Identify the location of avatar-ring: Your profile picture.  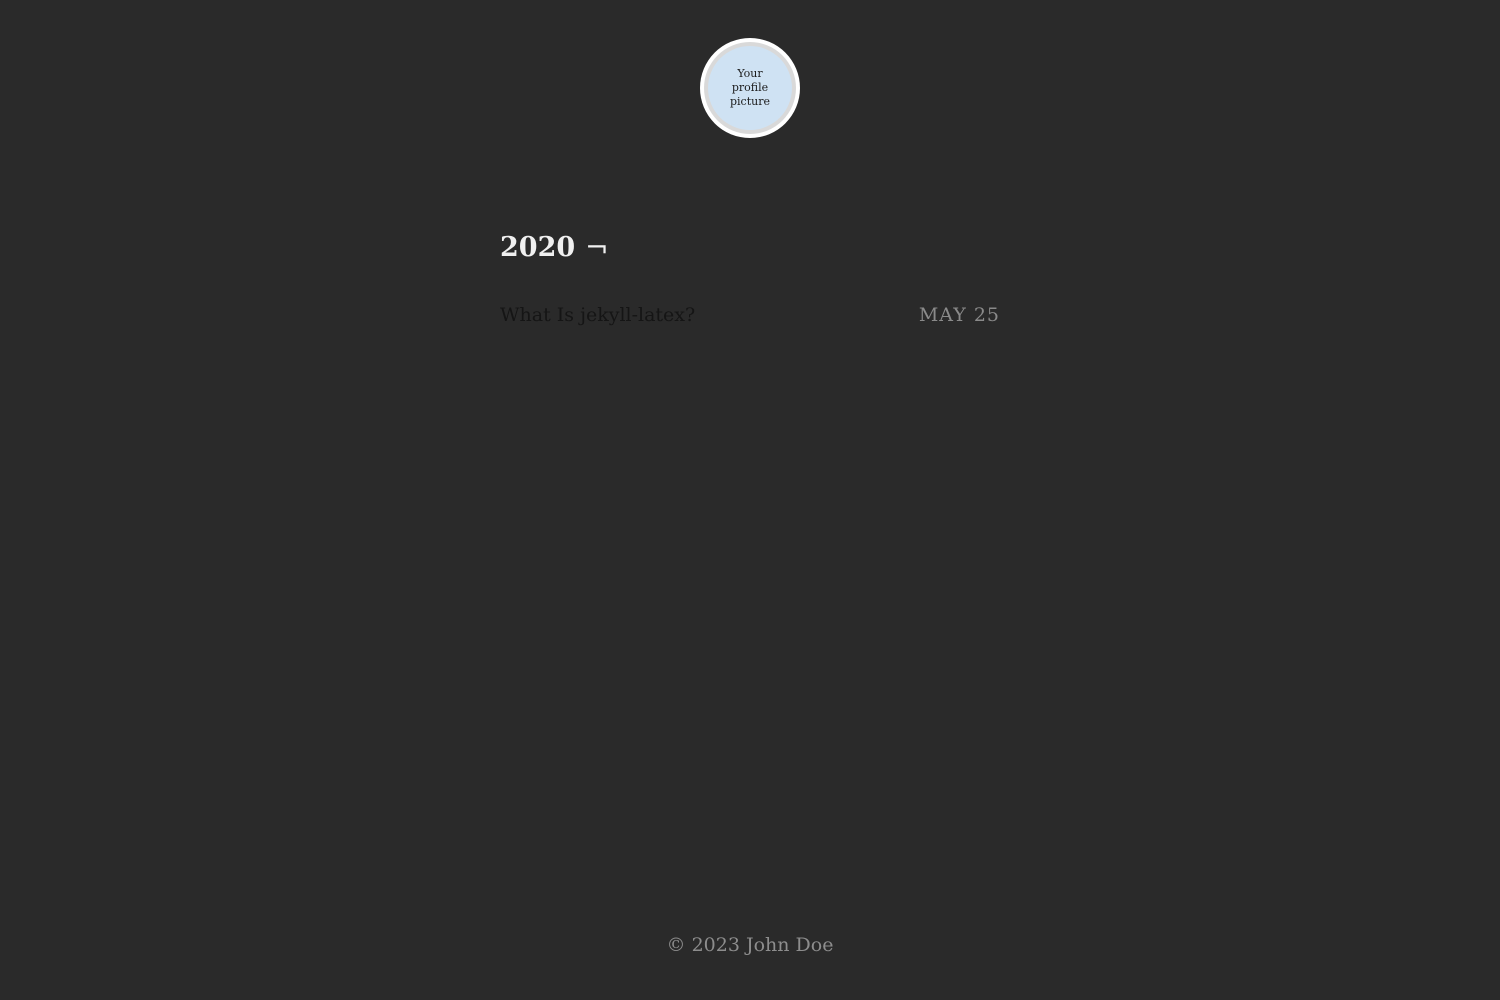
(750, 88).